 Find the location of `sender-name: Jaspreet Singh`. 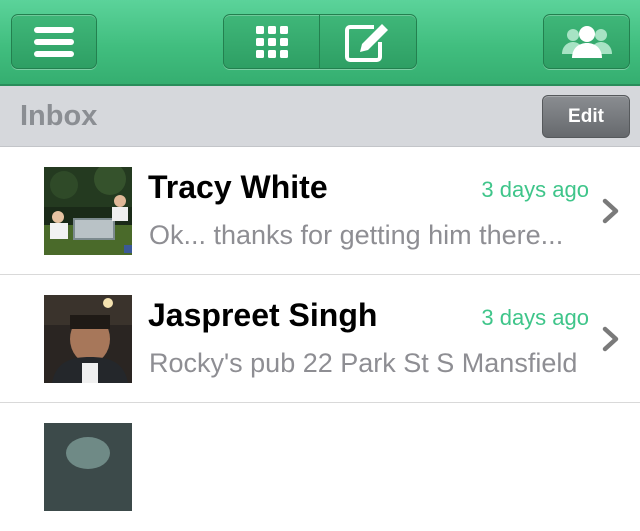

sender-name: Jaspreet Singh is located at coordinates (263, 315).